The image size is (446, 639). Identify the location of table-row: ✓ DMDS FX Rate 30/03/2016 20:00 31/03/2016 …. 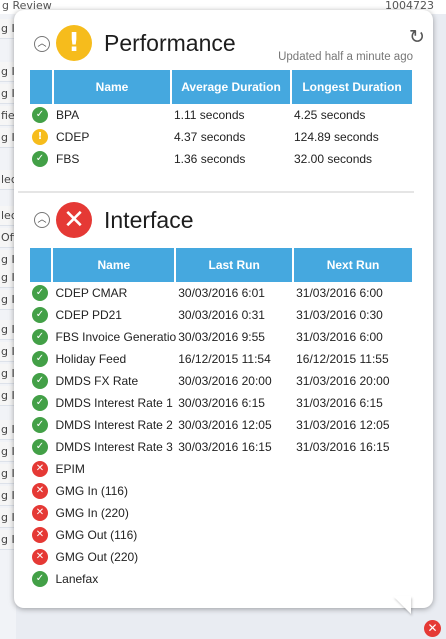
(221, 381).